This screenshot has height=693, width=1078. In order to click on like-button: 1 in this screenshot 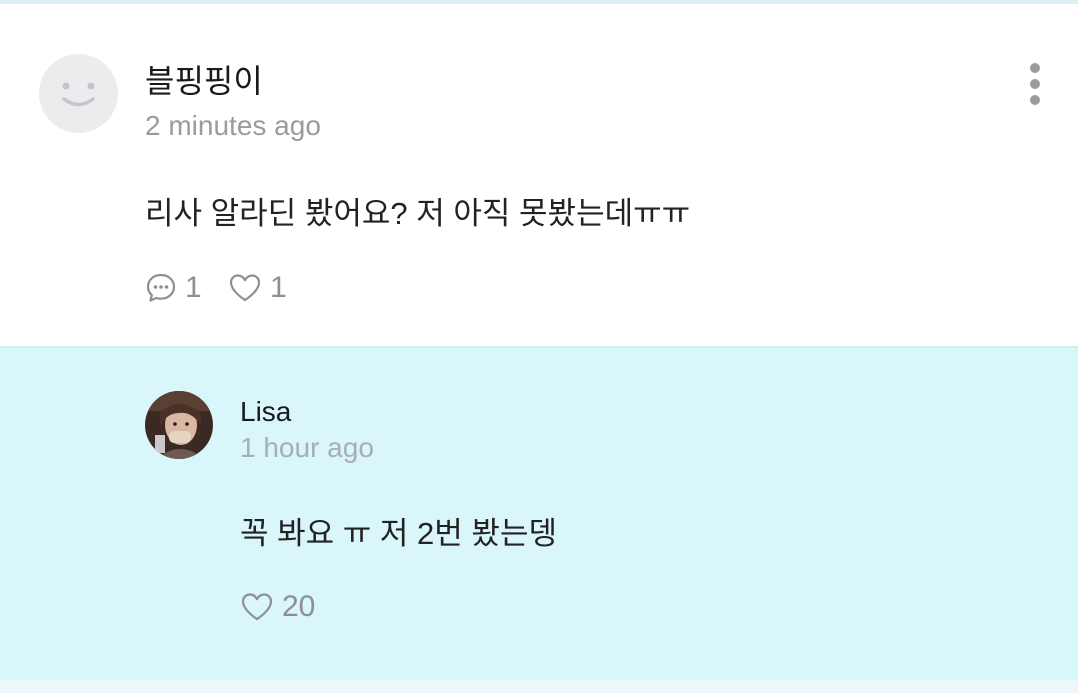, I will do `click(257, 288)`.